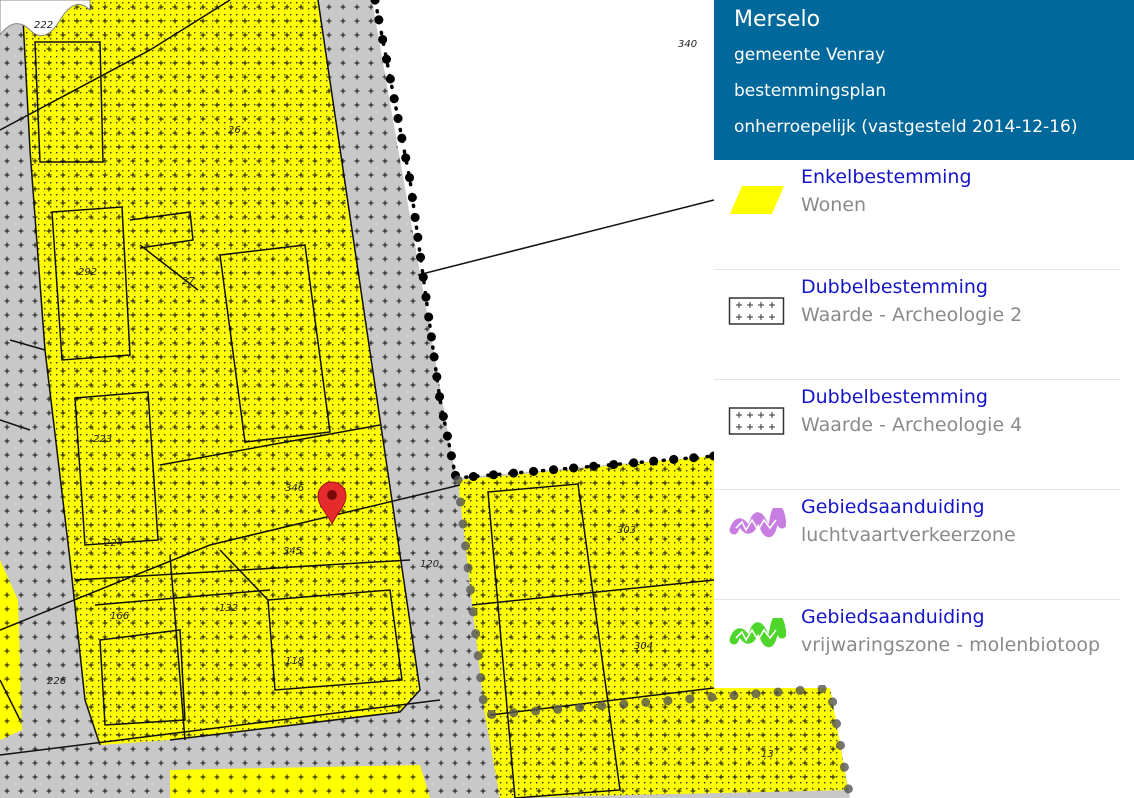 The image size is (1134, 798). I want to click on parcel-number: 226, so click(56, 681).